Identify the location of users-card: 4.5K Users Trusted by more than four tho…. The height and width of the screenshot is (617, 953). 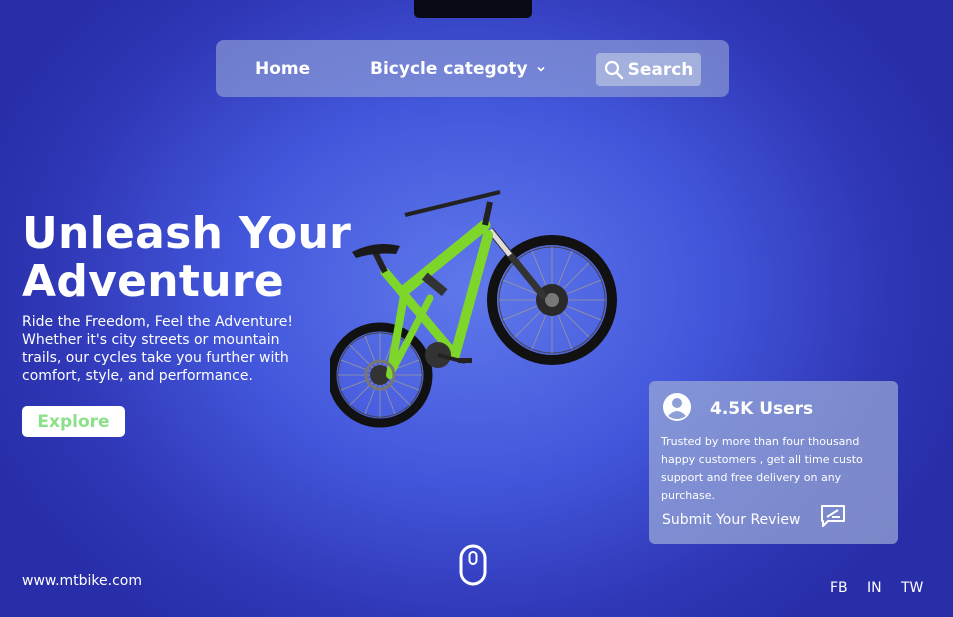
(773, 462).